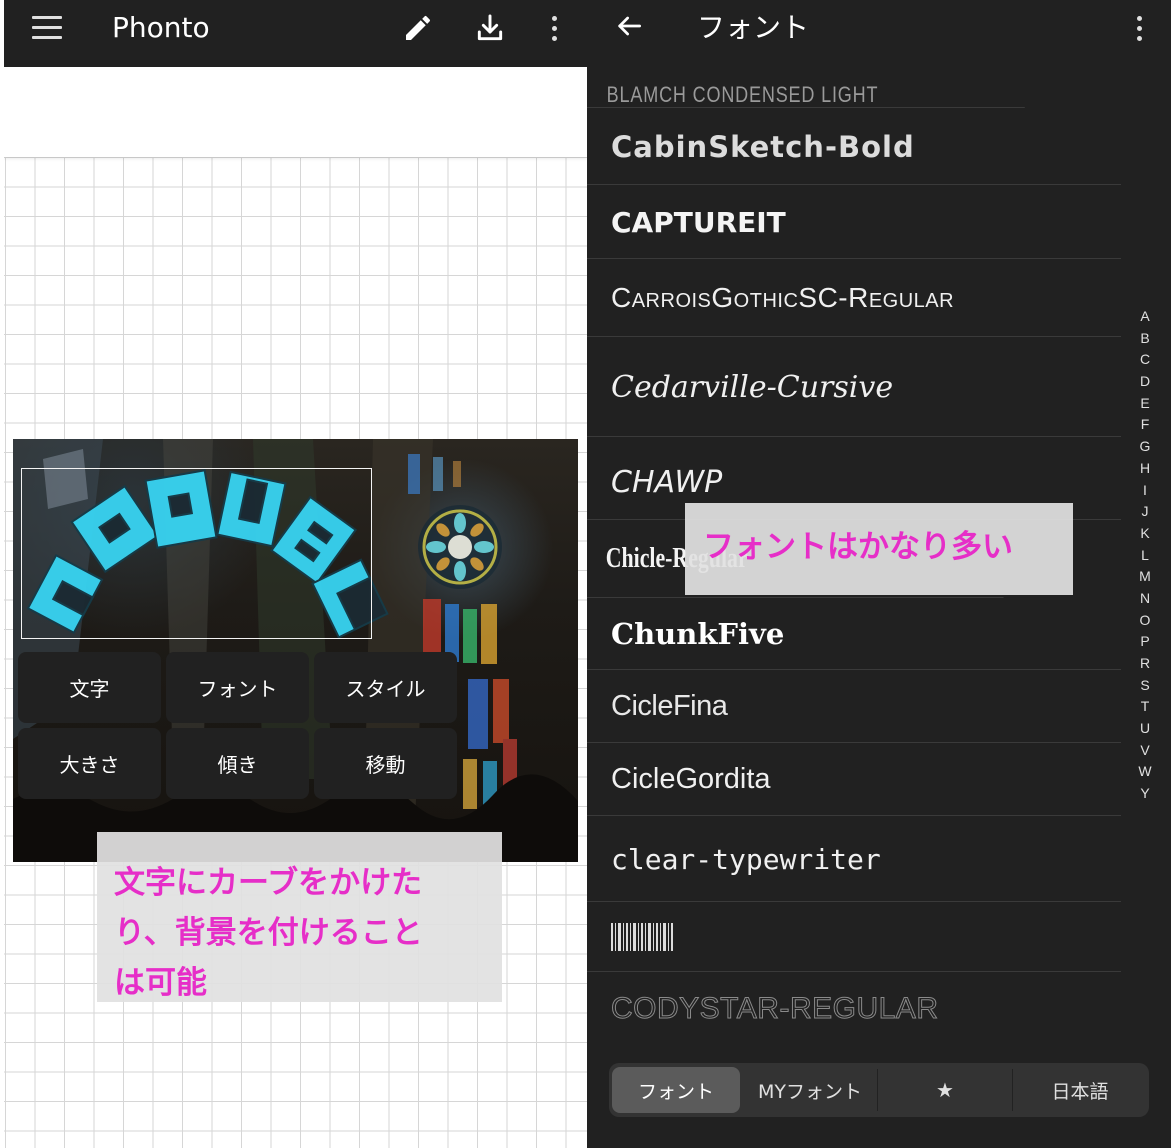 The width and height of the screenshot is (1171, 1148). I want to click on tab-my-font: MYフォント, so click(810, 1090).